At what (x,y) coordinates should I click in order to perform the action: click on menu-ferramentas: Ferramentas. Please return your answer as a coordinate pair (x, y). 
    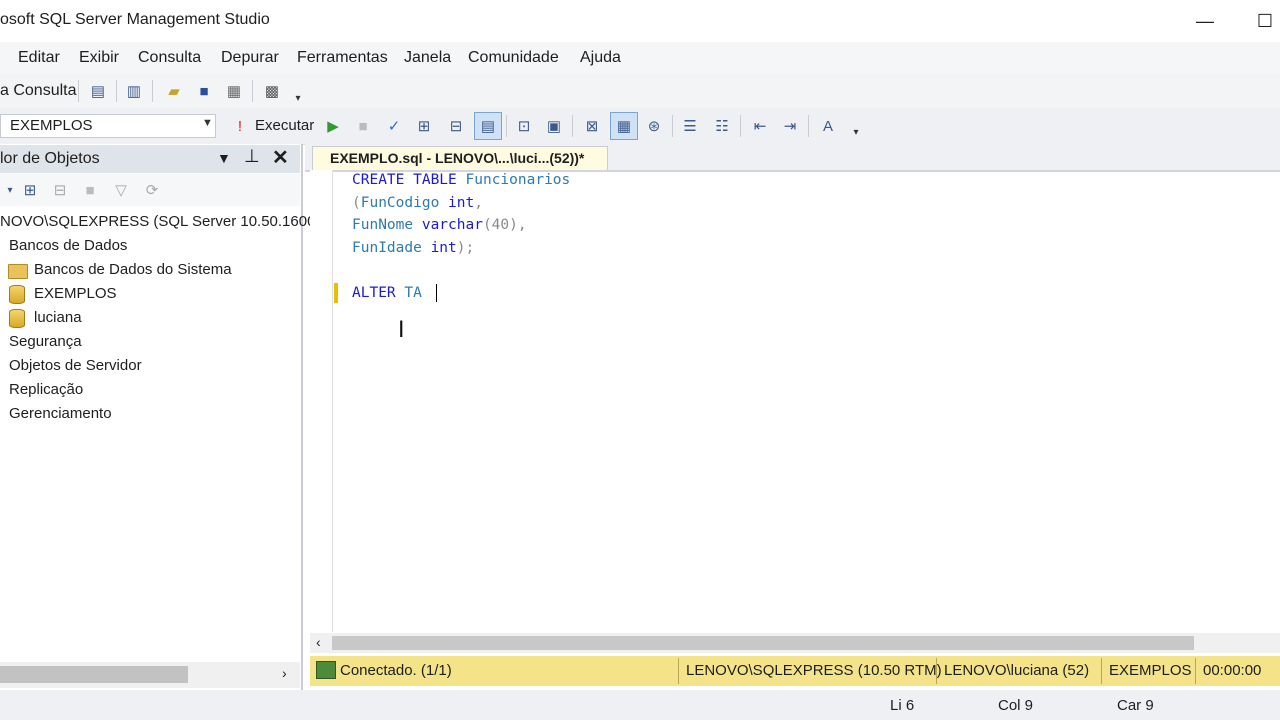
    Looking at the image, I should click on (342, 58).